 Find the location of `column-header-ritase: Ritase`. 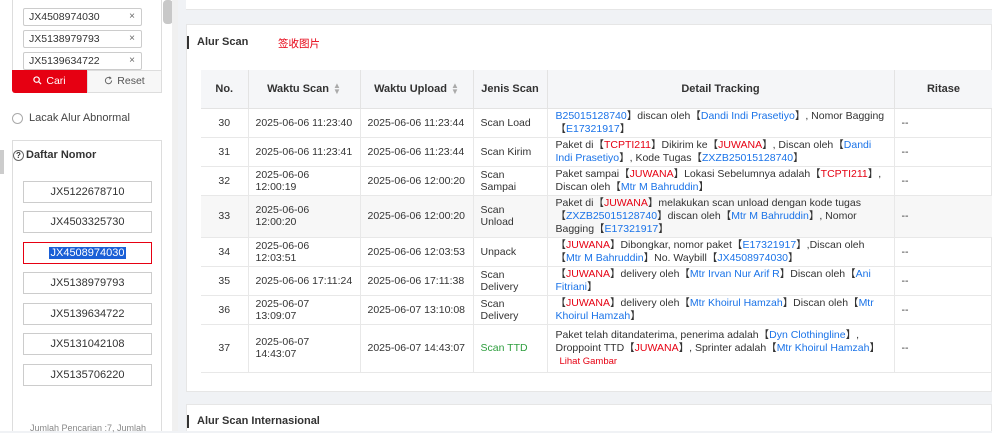

column-header-ritase: Ritase is located at coordinates (943, 89).